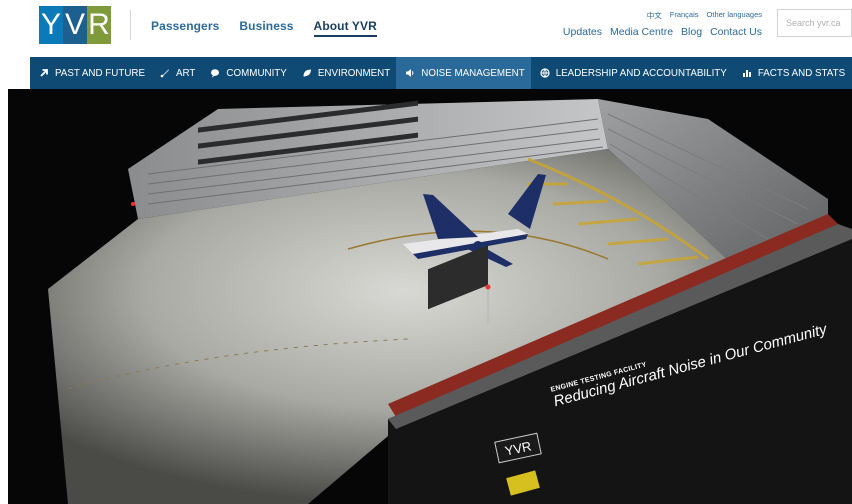 The image size is (852, 504). I want to click on tab-past-and-future: PAST AND FUTURE, so click(90, 73).